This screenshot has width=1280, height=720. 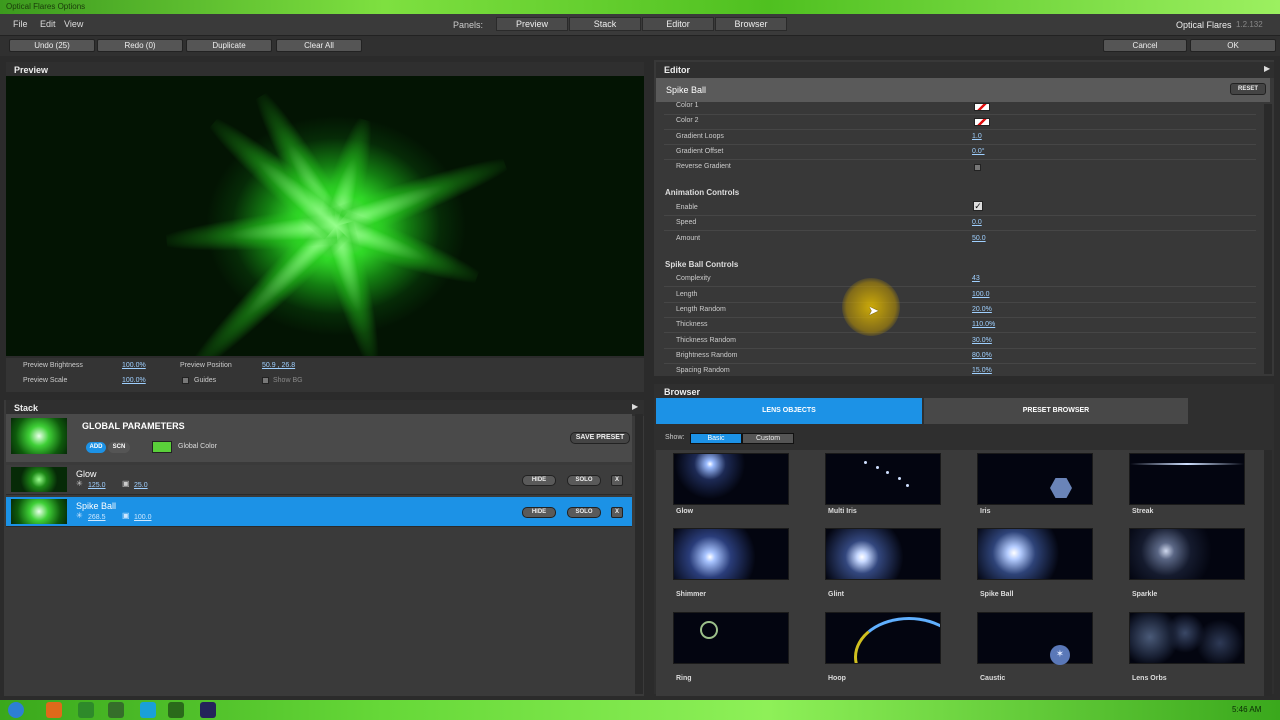 I want to click on lens-object-caustic: ✶, so click(x=1035, y=638).